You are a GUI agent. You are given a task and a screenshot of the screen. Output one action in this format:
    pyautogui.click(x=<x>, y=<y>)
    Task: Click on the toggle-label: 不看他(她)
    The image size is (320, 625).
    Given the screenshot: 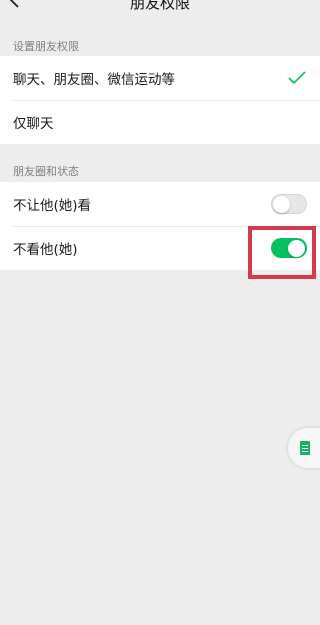 What is the action you would take?
    pyautogui.click(x=45, y=250)
    